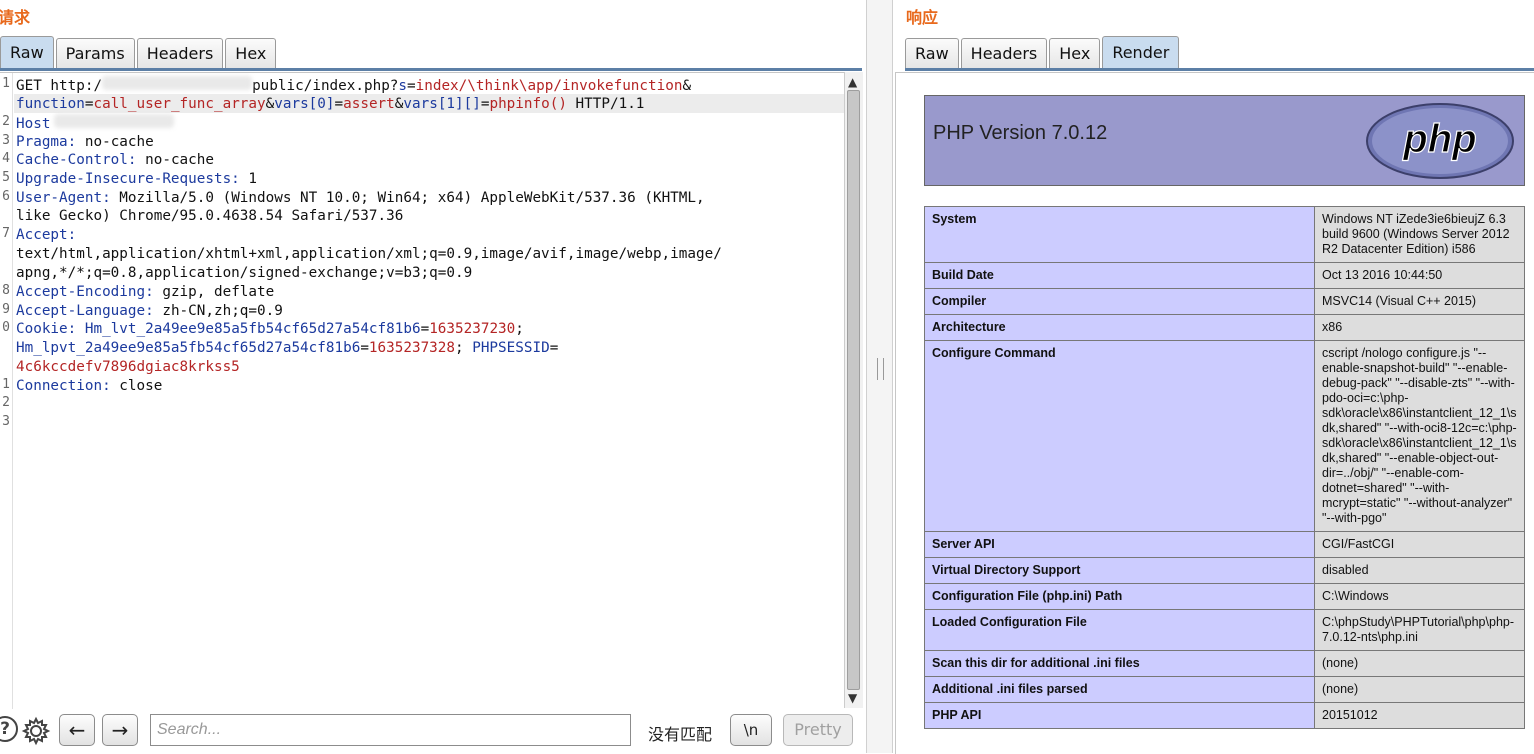 Image resolution: width=1534 pixels, height=754 pixels. I want to click on cookie-key: PHPSESSID, so click(511, 348).